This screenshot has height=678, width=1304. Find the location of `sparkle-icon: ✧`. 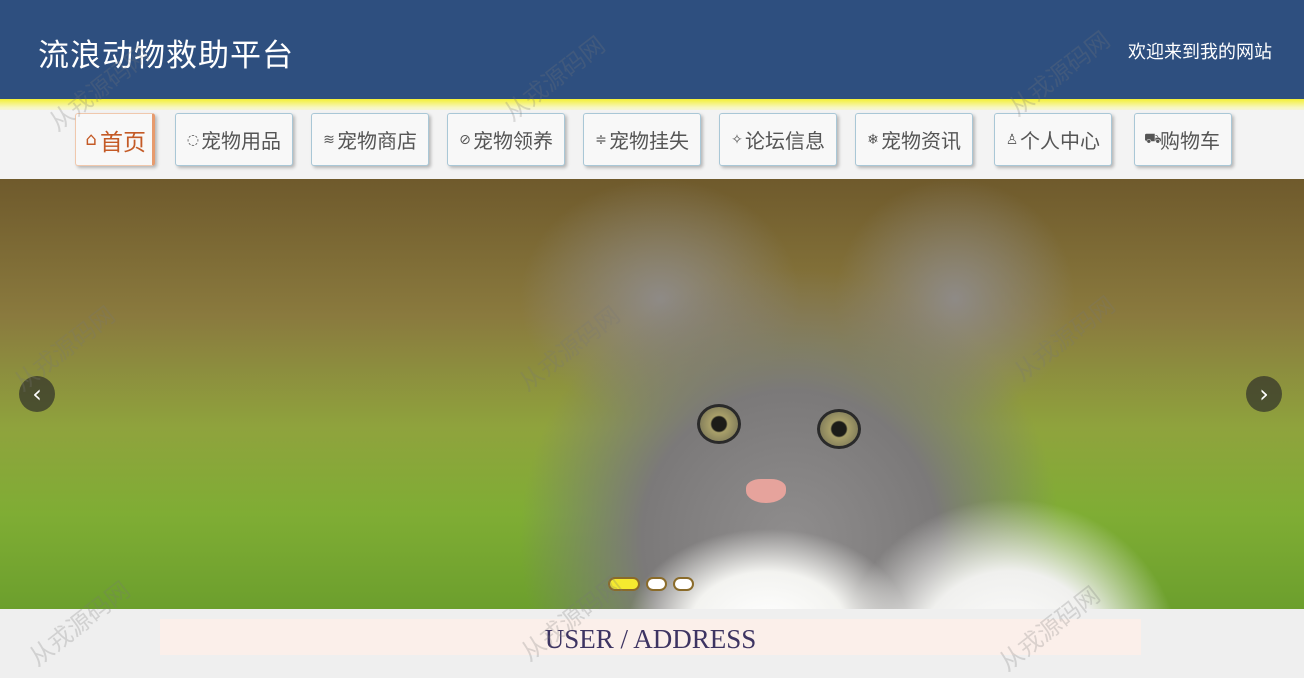

sparkle-icon: ✧ is located at coordinates (737, 139).